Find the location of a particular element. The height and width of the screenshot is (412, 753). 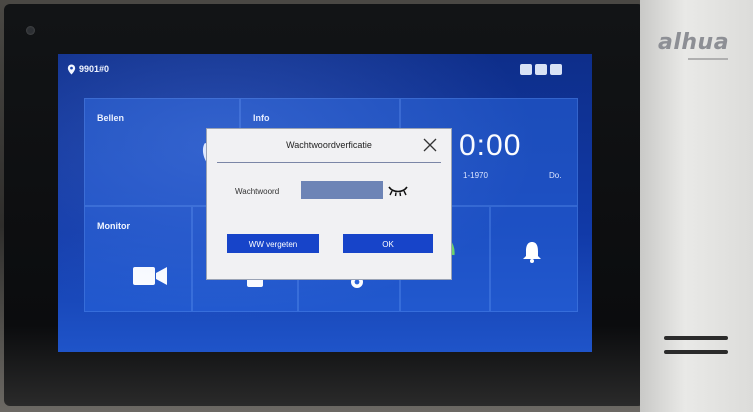

sd-card-icon is located at coordinates (526, 69).